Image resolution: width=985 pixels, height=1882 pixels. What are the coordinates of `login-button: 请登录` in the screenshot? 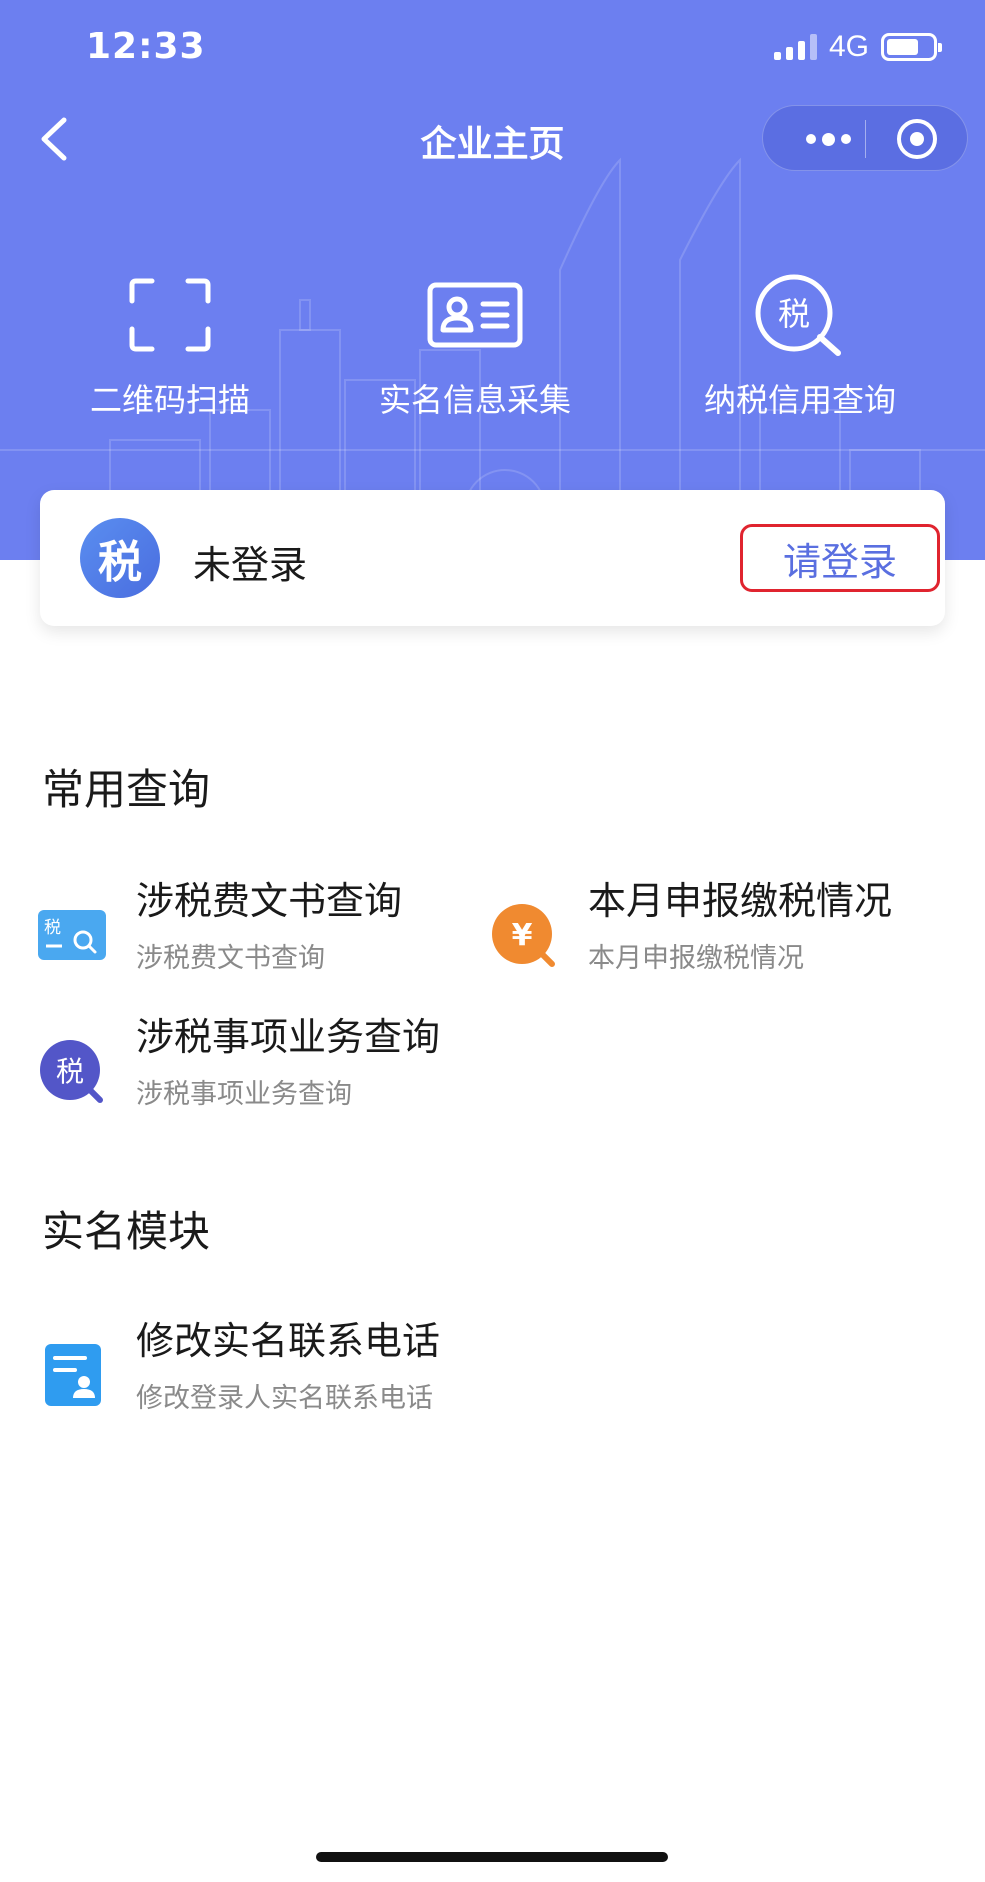 It's located at (840, 558).